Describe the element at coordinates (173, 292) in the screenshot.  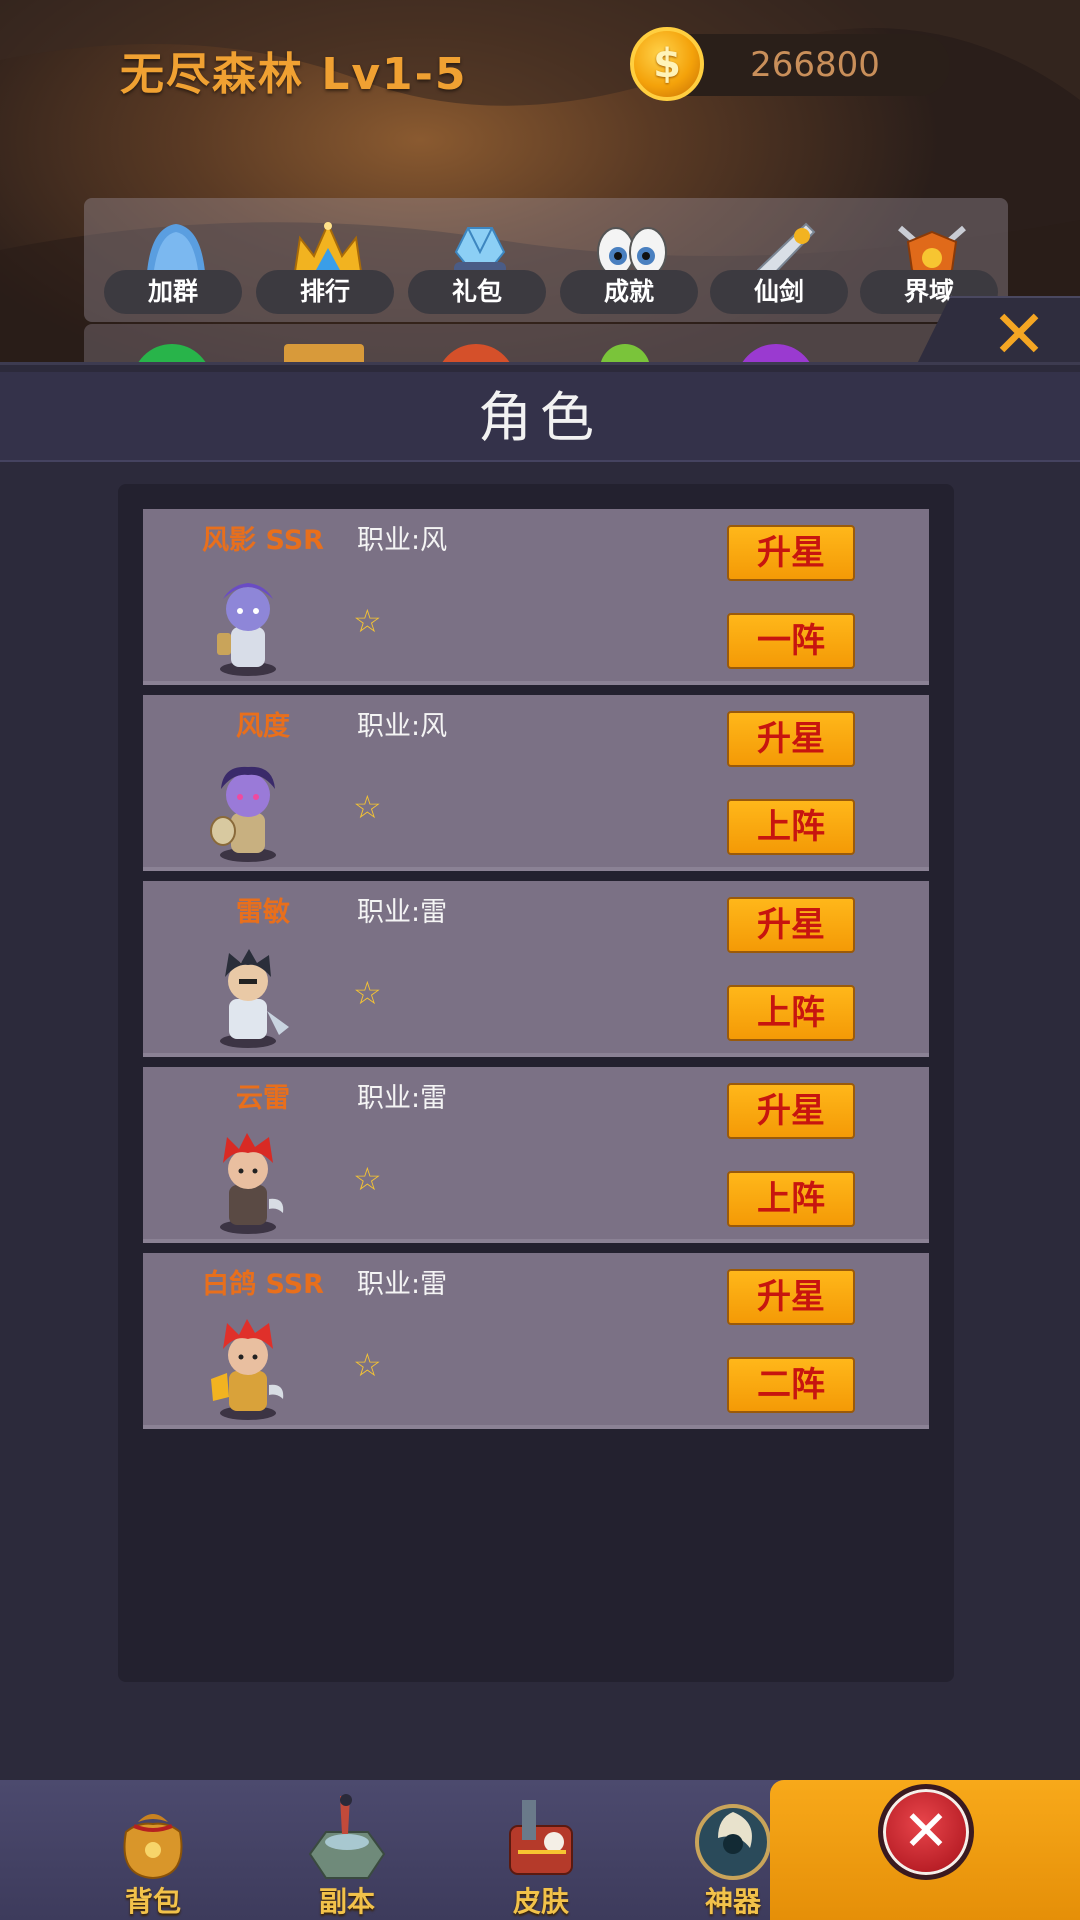
I see `menu-label-group: 加群` at that location.